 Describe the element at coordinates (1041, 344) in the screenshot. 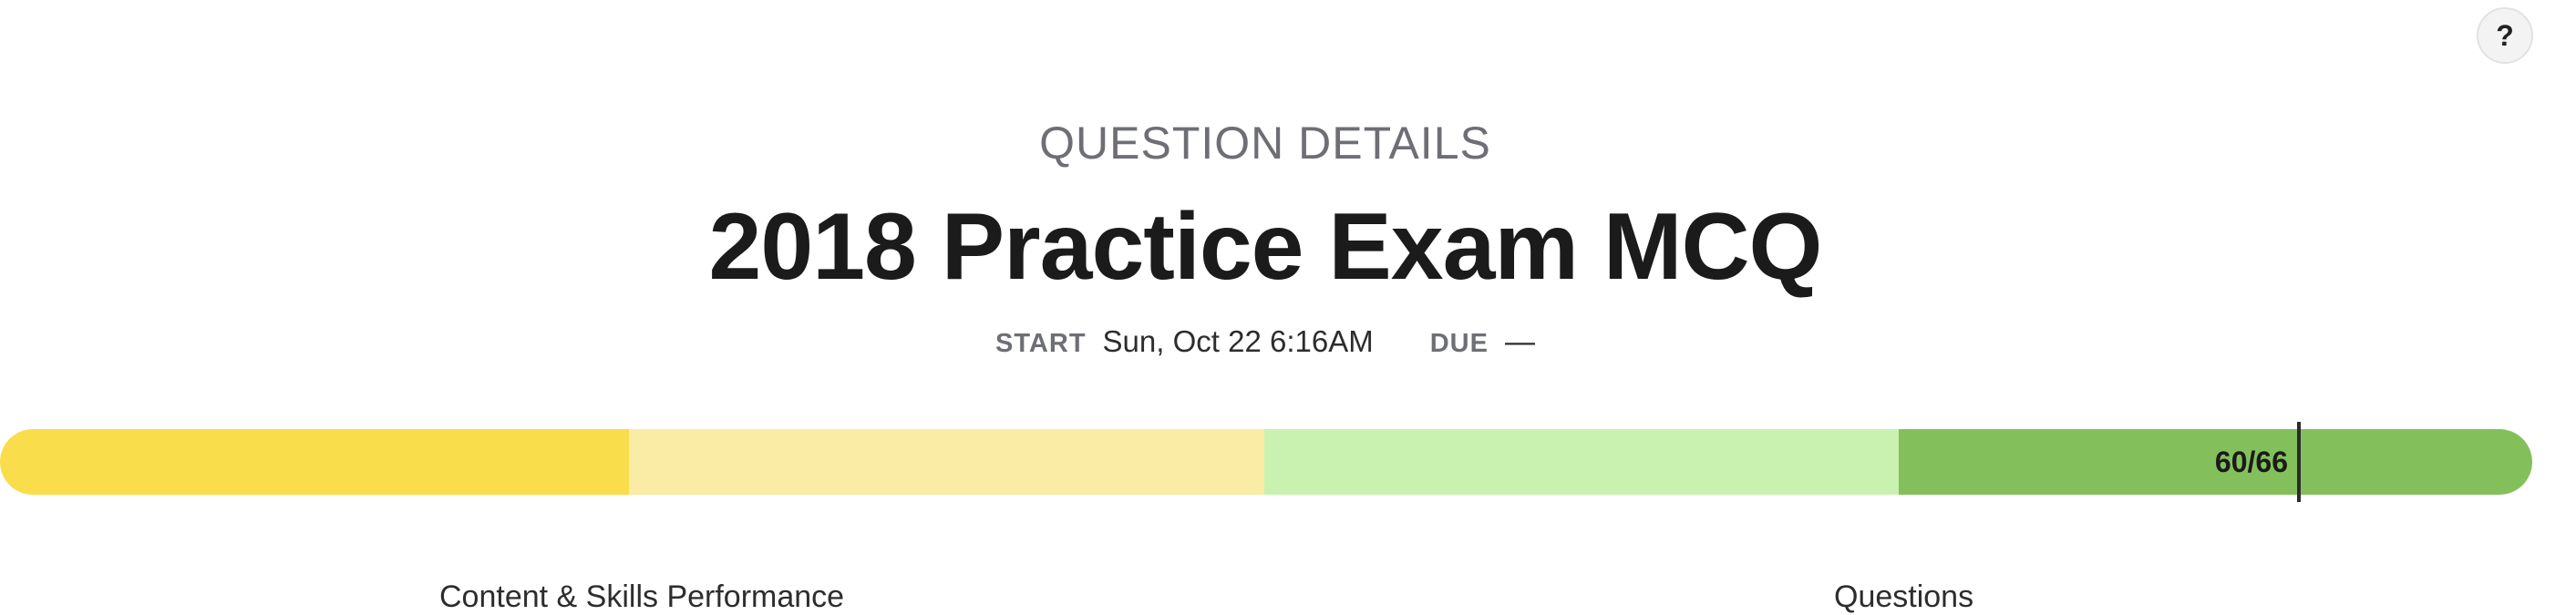

I see `start-label: START` at that location.